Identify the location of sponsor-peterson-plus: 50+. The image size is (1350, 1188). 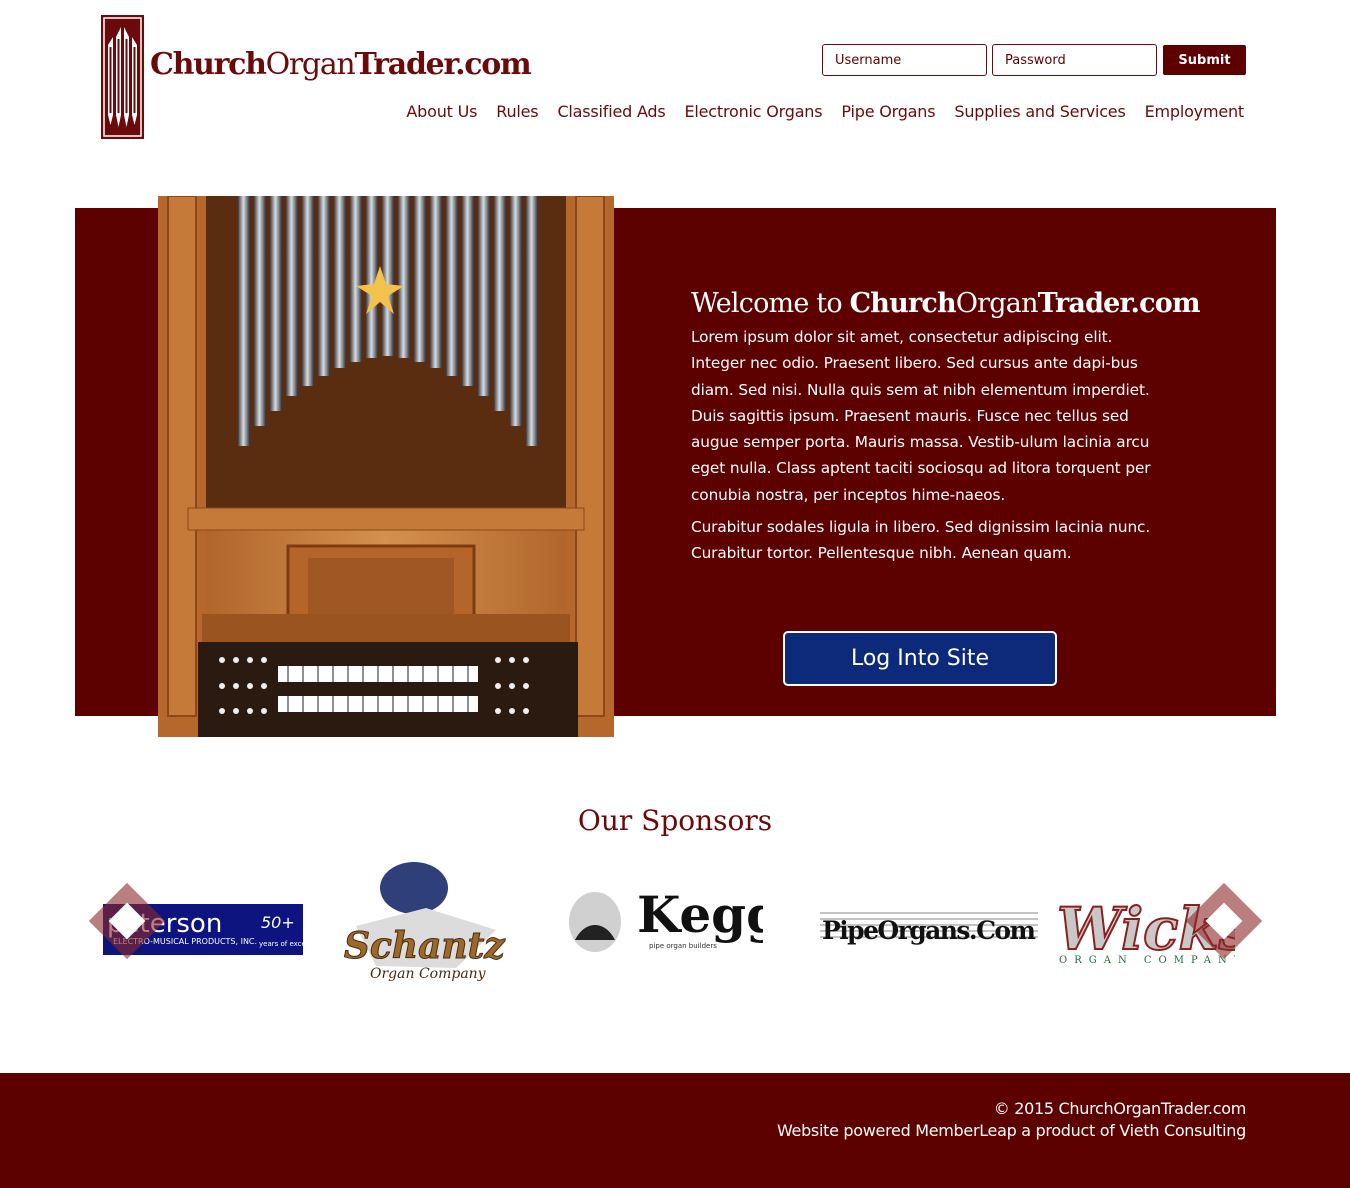
(278, 922).